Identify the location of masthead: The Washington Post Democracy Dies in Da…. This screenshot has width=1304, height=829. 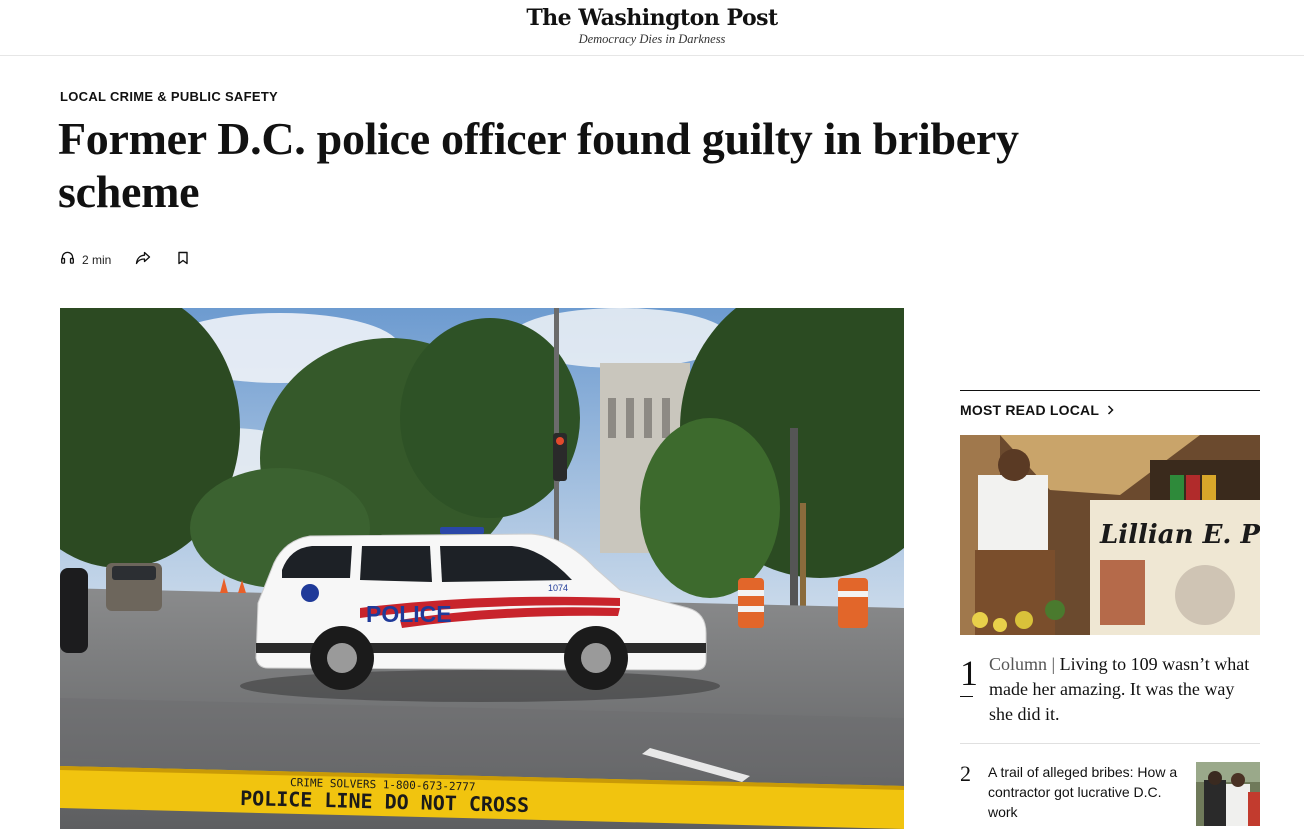
(652, 28).